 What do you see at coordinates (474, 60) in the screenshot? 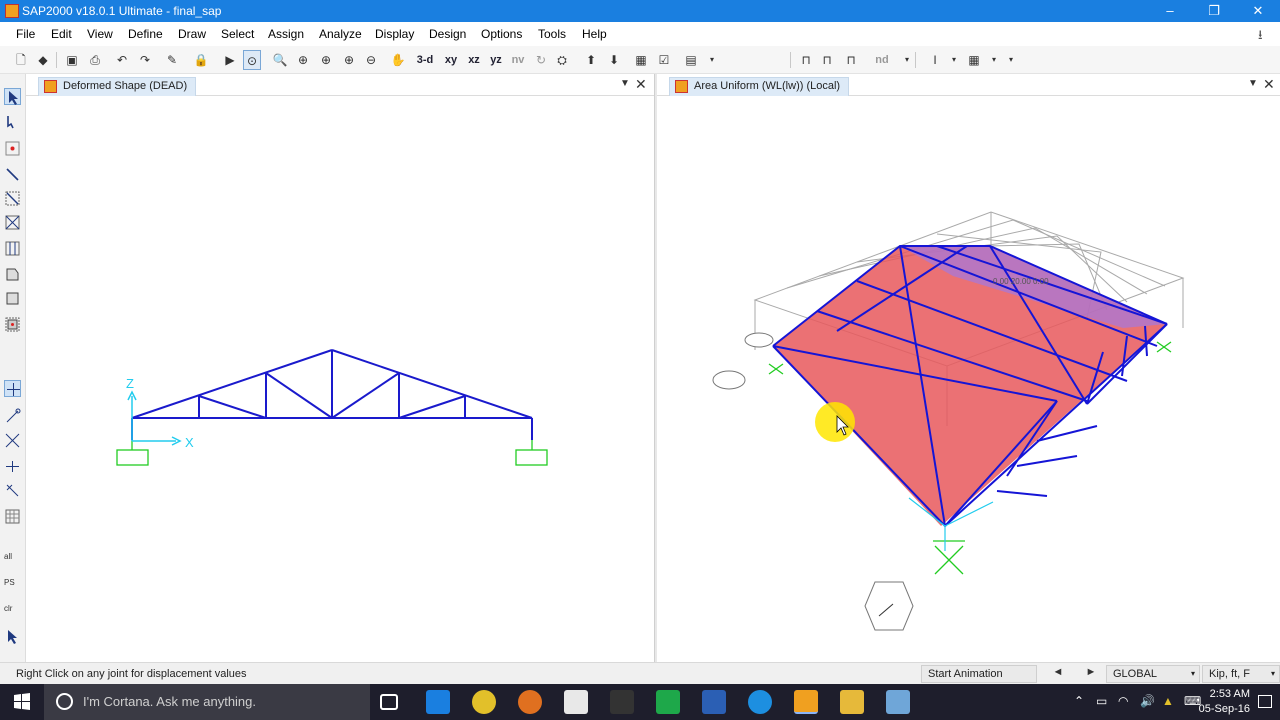
I see `view-xz-button: xz` at bounding box center [474, 60].